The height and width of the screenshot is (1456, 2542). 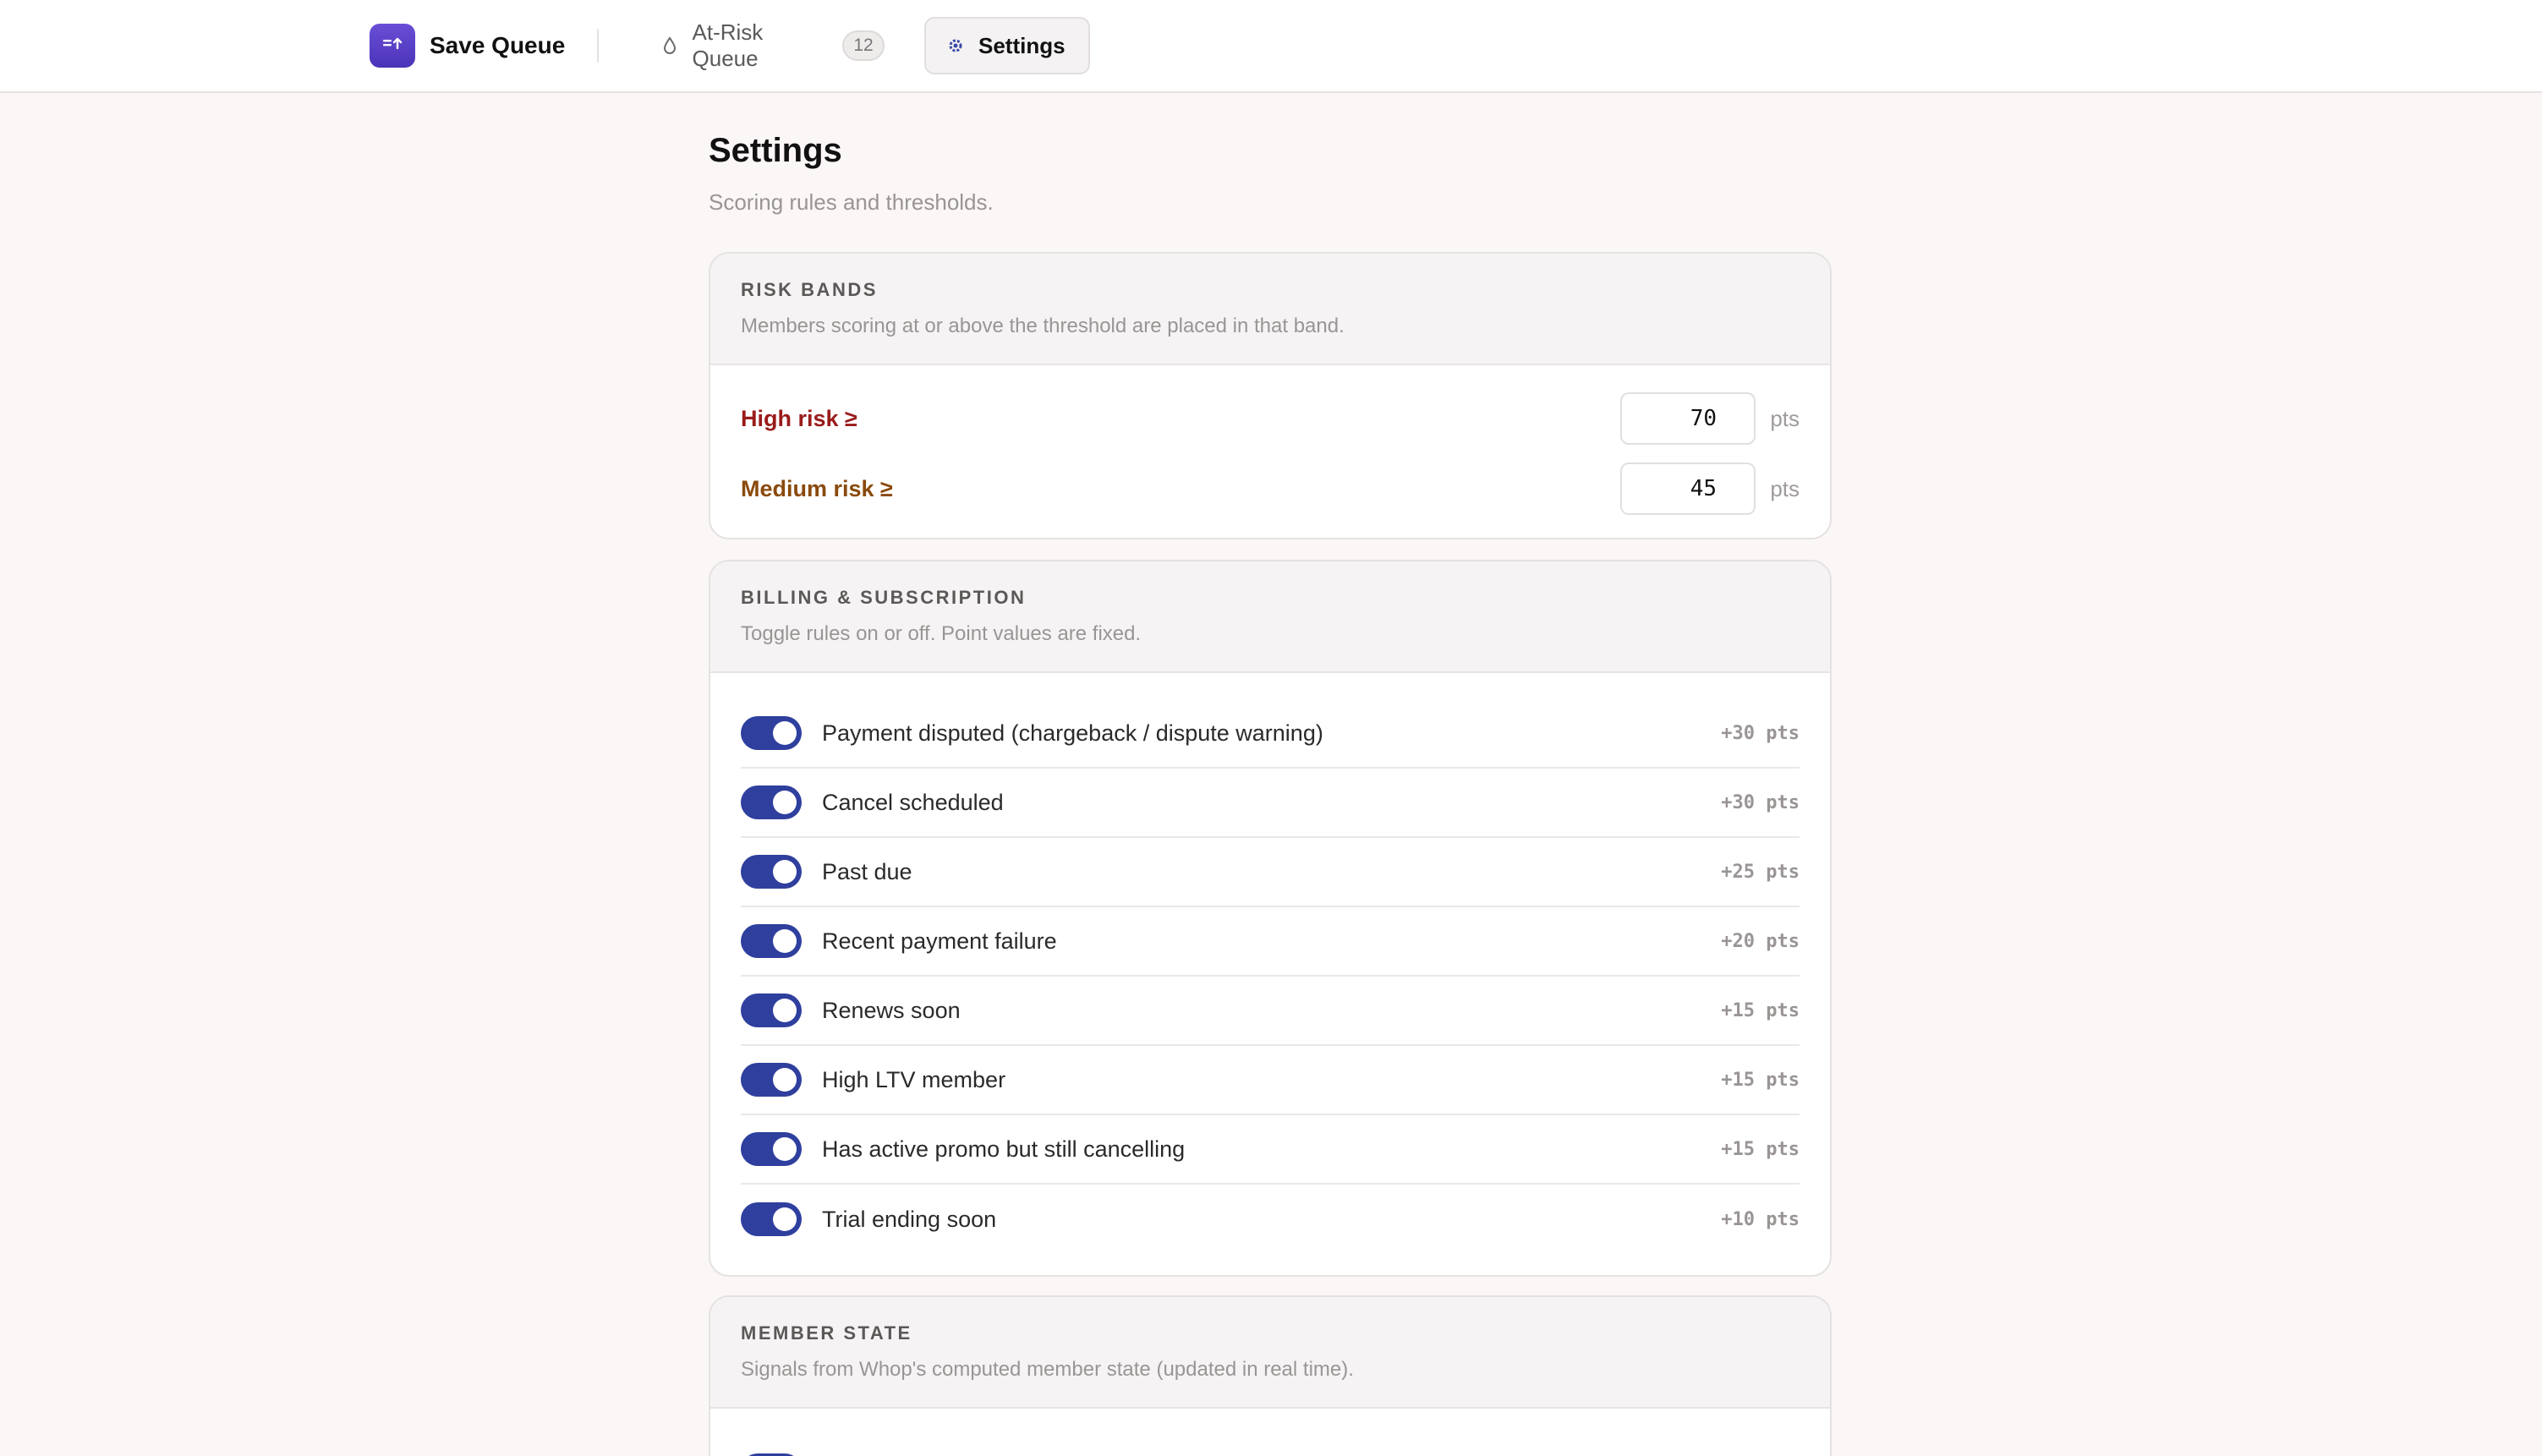 I want to click on rule-label: Renews soon, so click(x=891, y=1010).